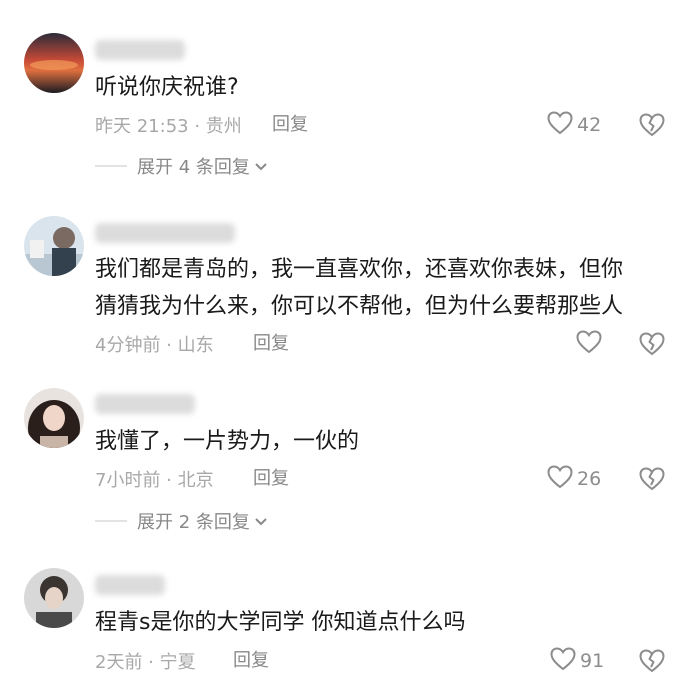 The height and width of the screenshot is (679, 690). What do you see at coordinates (168, 126) in the screenshot?
I see `comment-meta: 昨天 21:53 · 贵州` at bounding box center [168, 126].